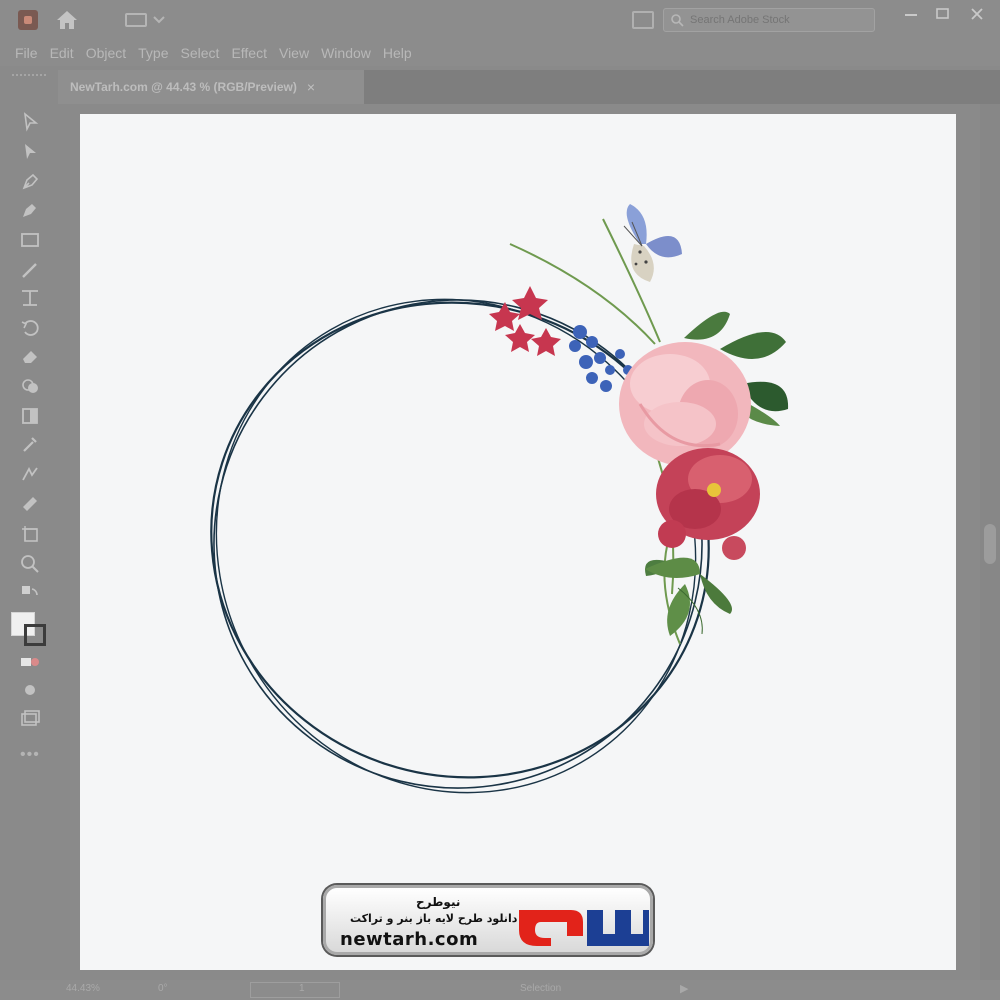 The width and height of the screenshot is (1000, 1000). What do you see at coordinates (943, 14) in the screenshot?
I see `maximize-icon` at bounding box center [943, 14].